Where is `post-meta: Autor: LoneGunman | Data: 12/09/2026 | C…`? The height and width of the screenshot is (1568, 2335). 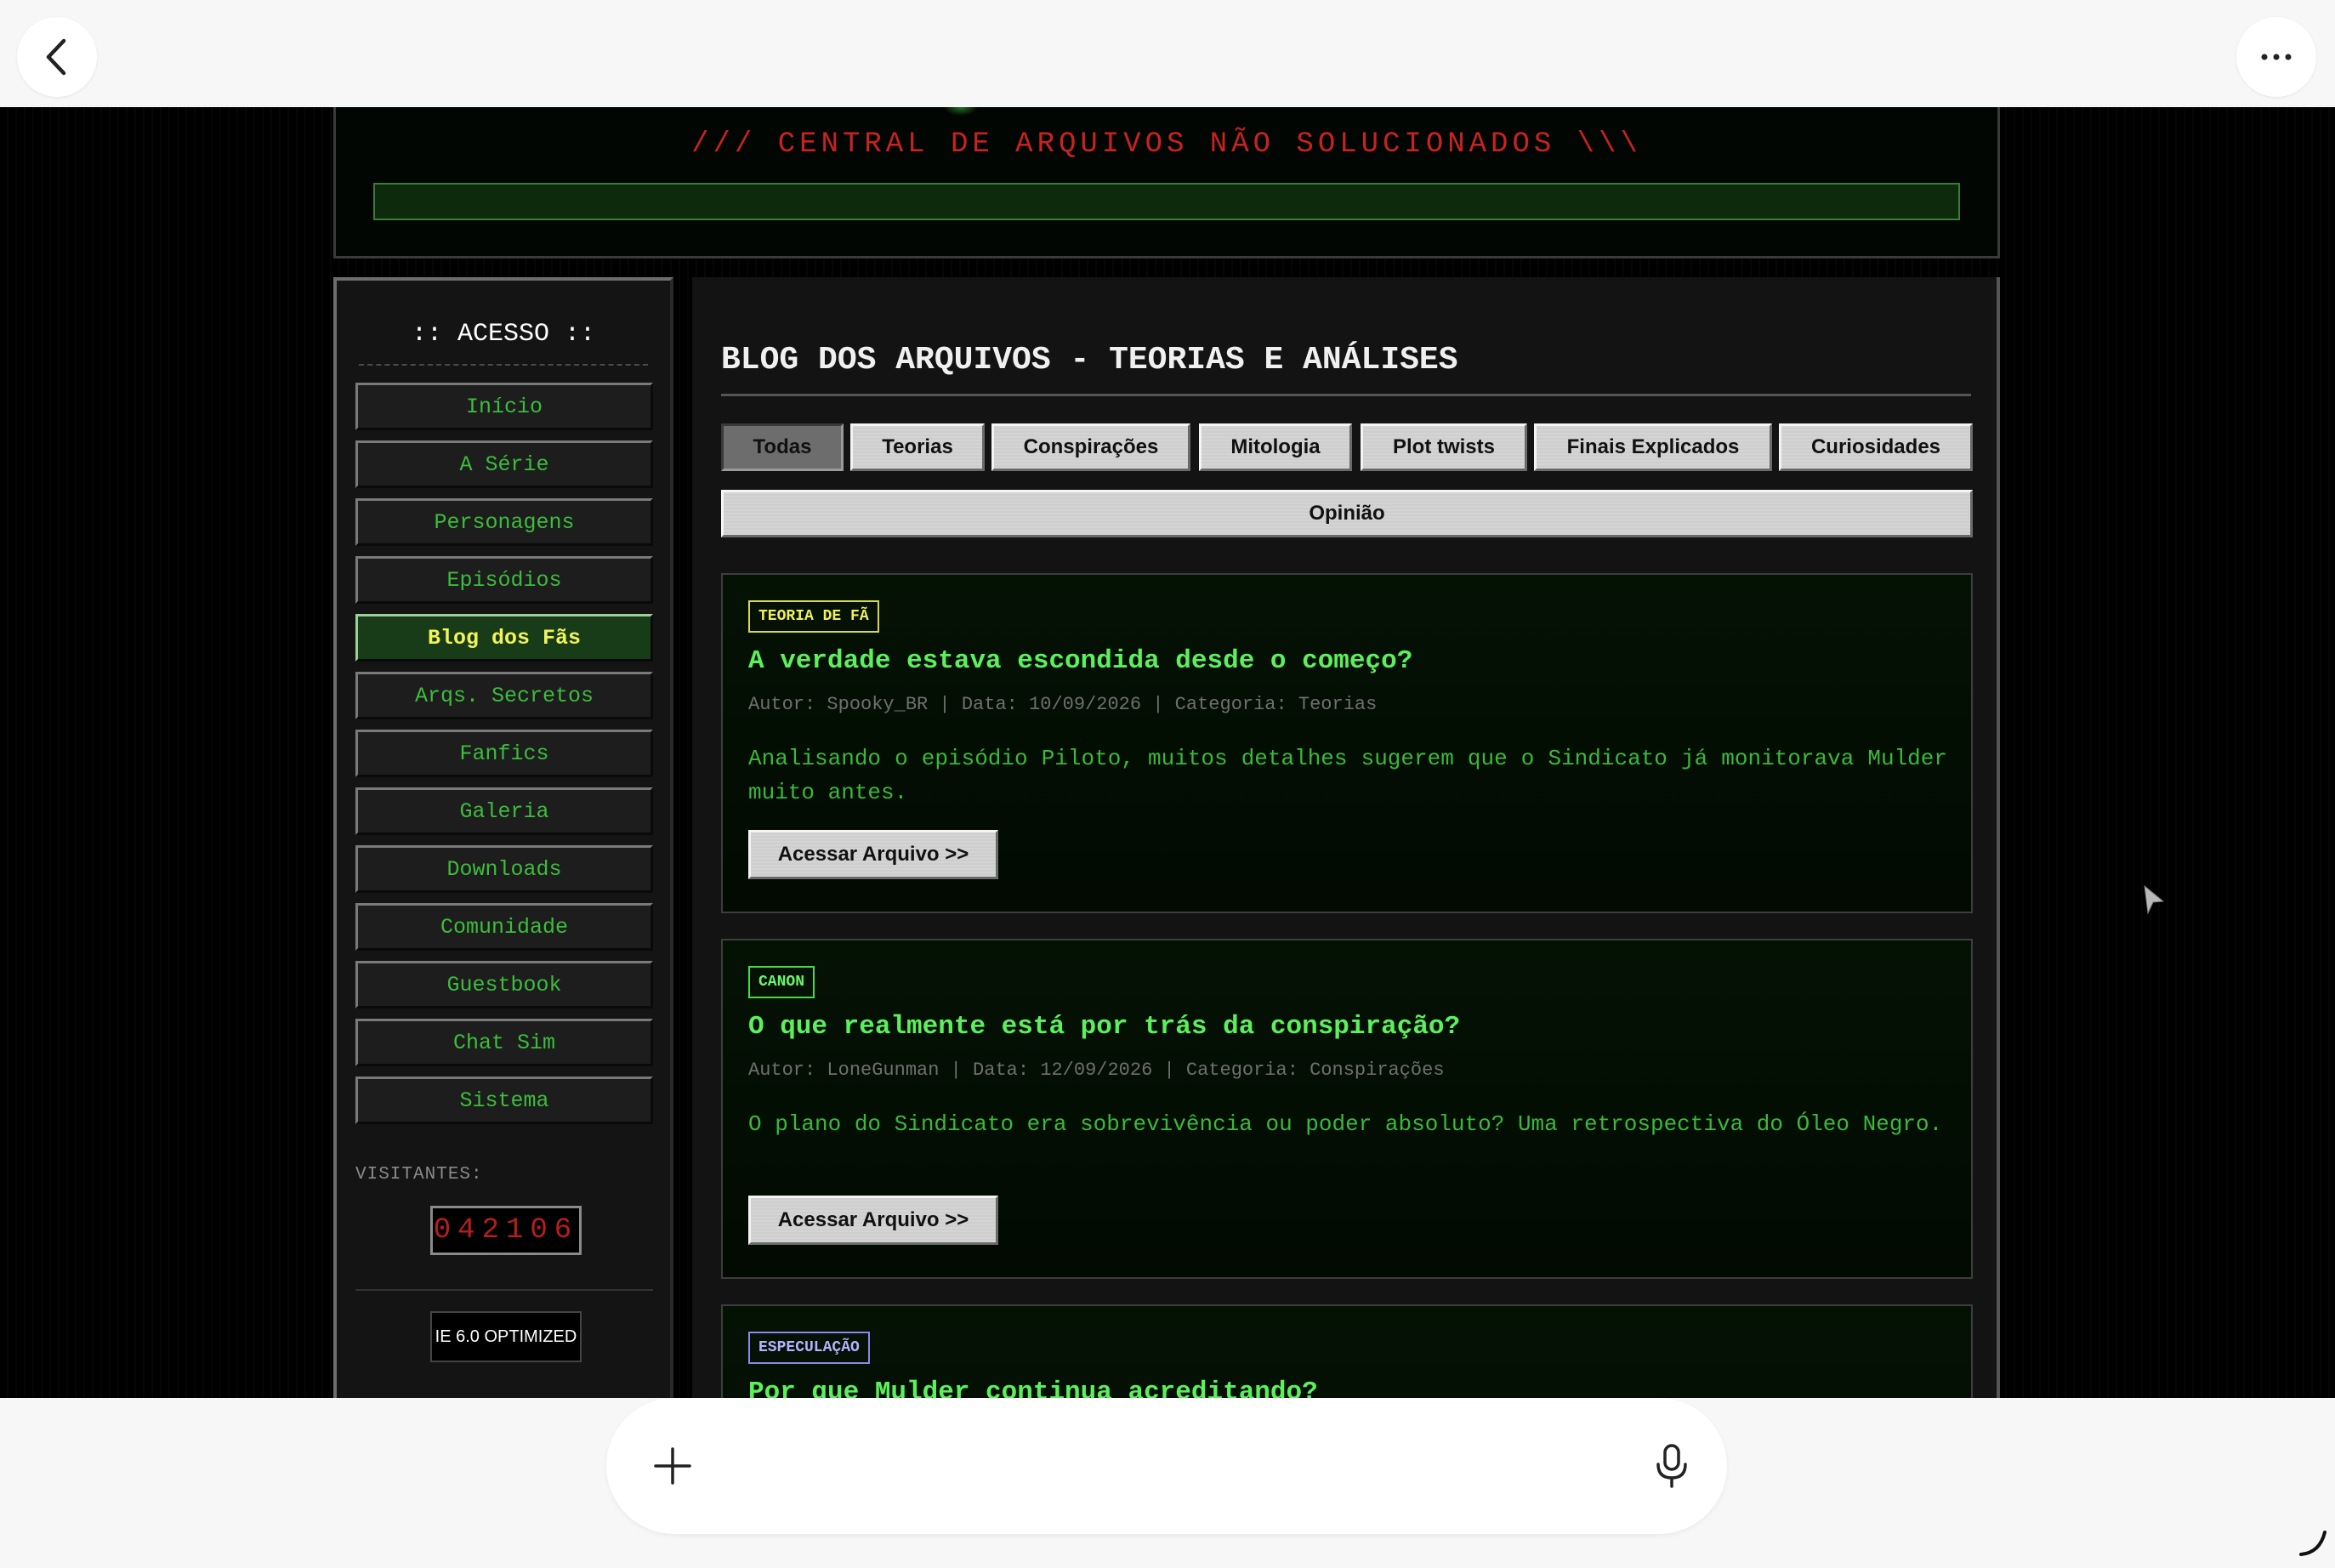
post-meta: Autor: LoneGunman | Data: 12/09/2026 | C… is located at coordinates (1096, 1070).